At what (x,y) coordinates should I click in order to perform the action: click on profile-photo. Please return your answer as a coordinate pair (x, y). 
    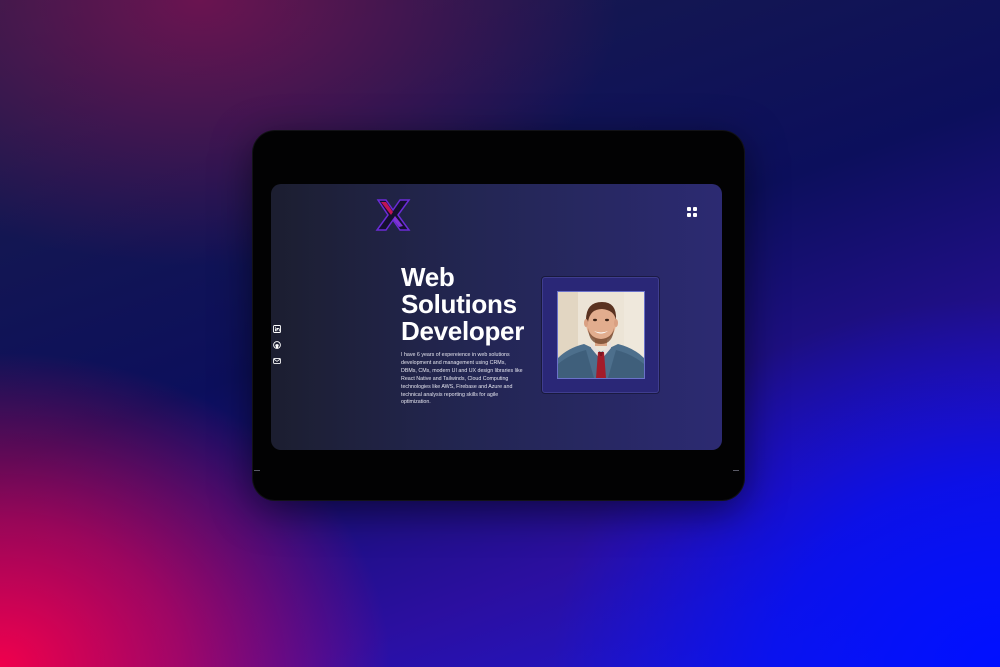
    Looking at the image, I should click on (601, 335).